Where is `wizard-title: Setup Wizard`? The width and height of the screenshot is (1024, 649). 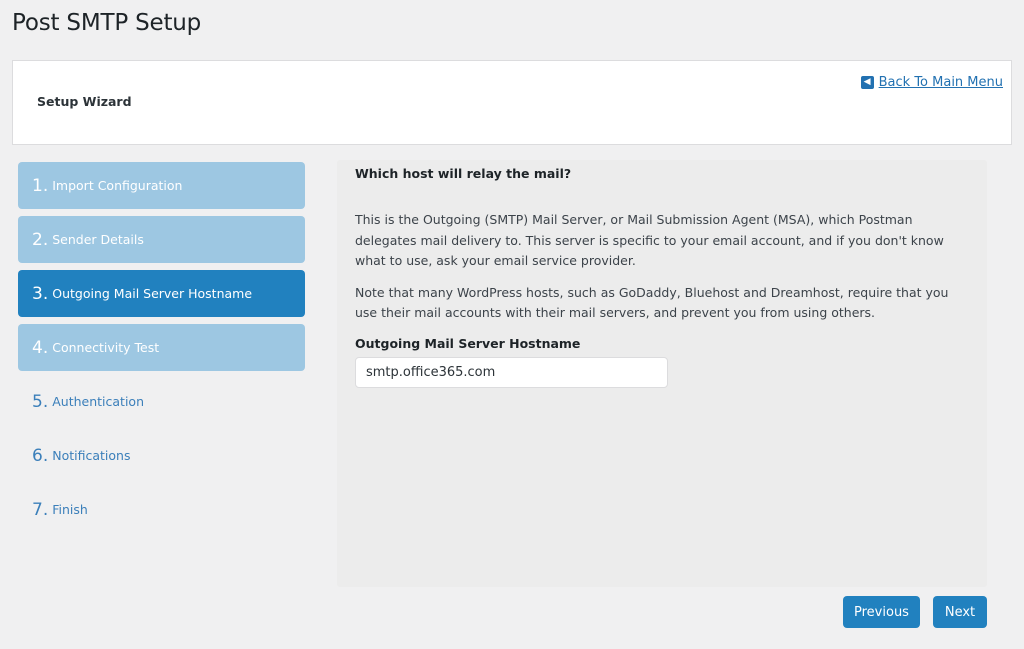
wizard-title: Setup Wizard is located at coordinates (84, 101).